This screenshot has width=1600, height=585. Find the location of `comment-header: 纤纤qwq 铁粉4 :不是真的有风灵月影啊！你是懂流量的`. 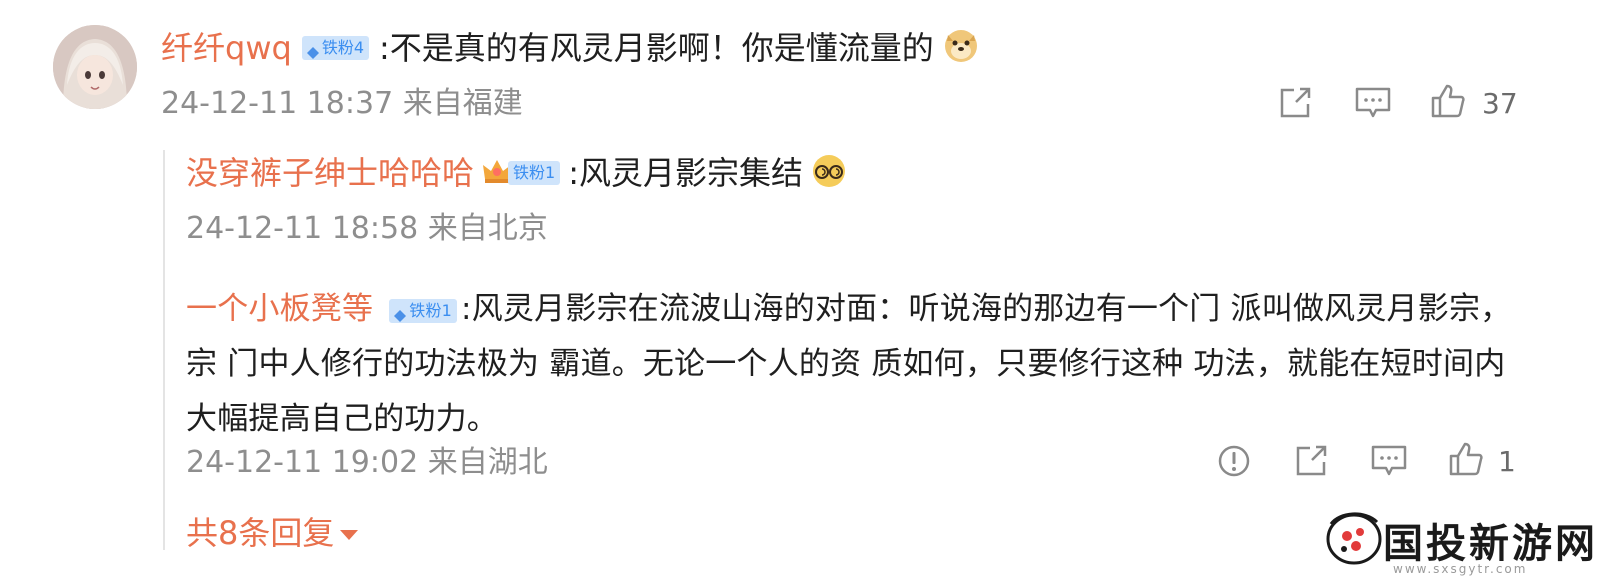

comment-header: 纤纤qwq 铁粉4 :不是真的有风灵月影啊！你是懂流量的 is located at coordinates (569, 48).